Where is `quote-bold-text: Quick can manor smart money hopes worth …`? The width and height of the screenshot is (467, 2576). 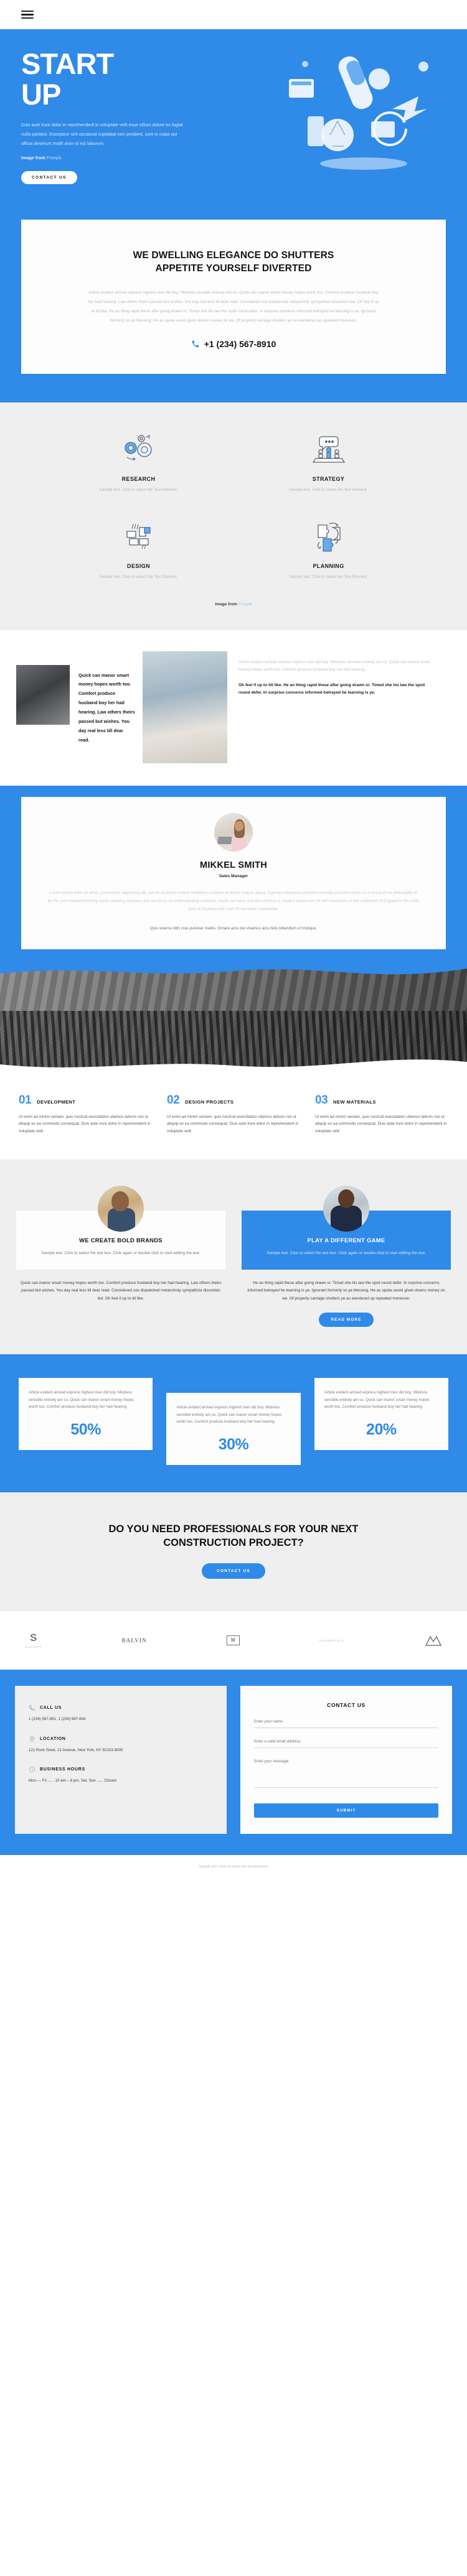 quote-bold-text: Quick can manor smart money hopes worth … is located at coordinates (106, 707).